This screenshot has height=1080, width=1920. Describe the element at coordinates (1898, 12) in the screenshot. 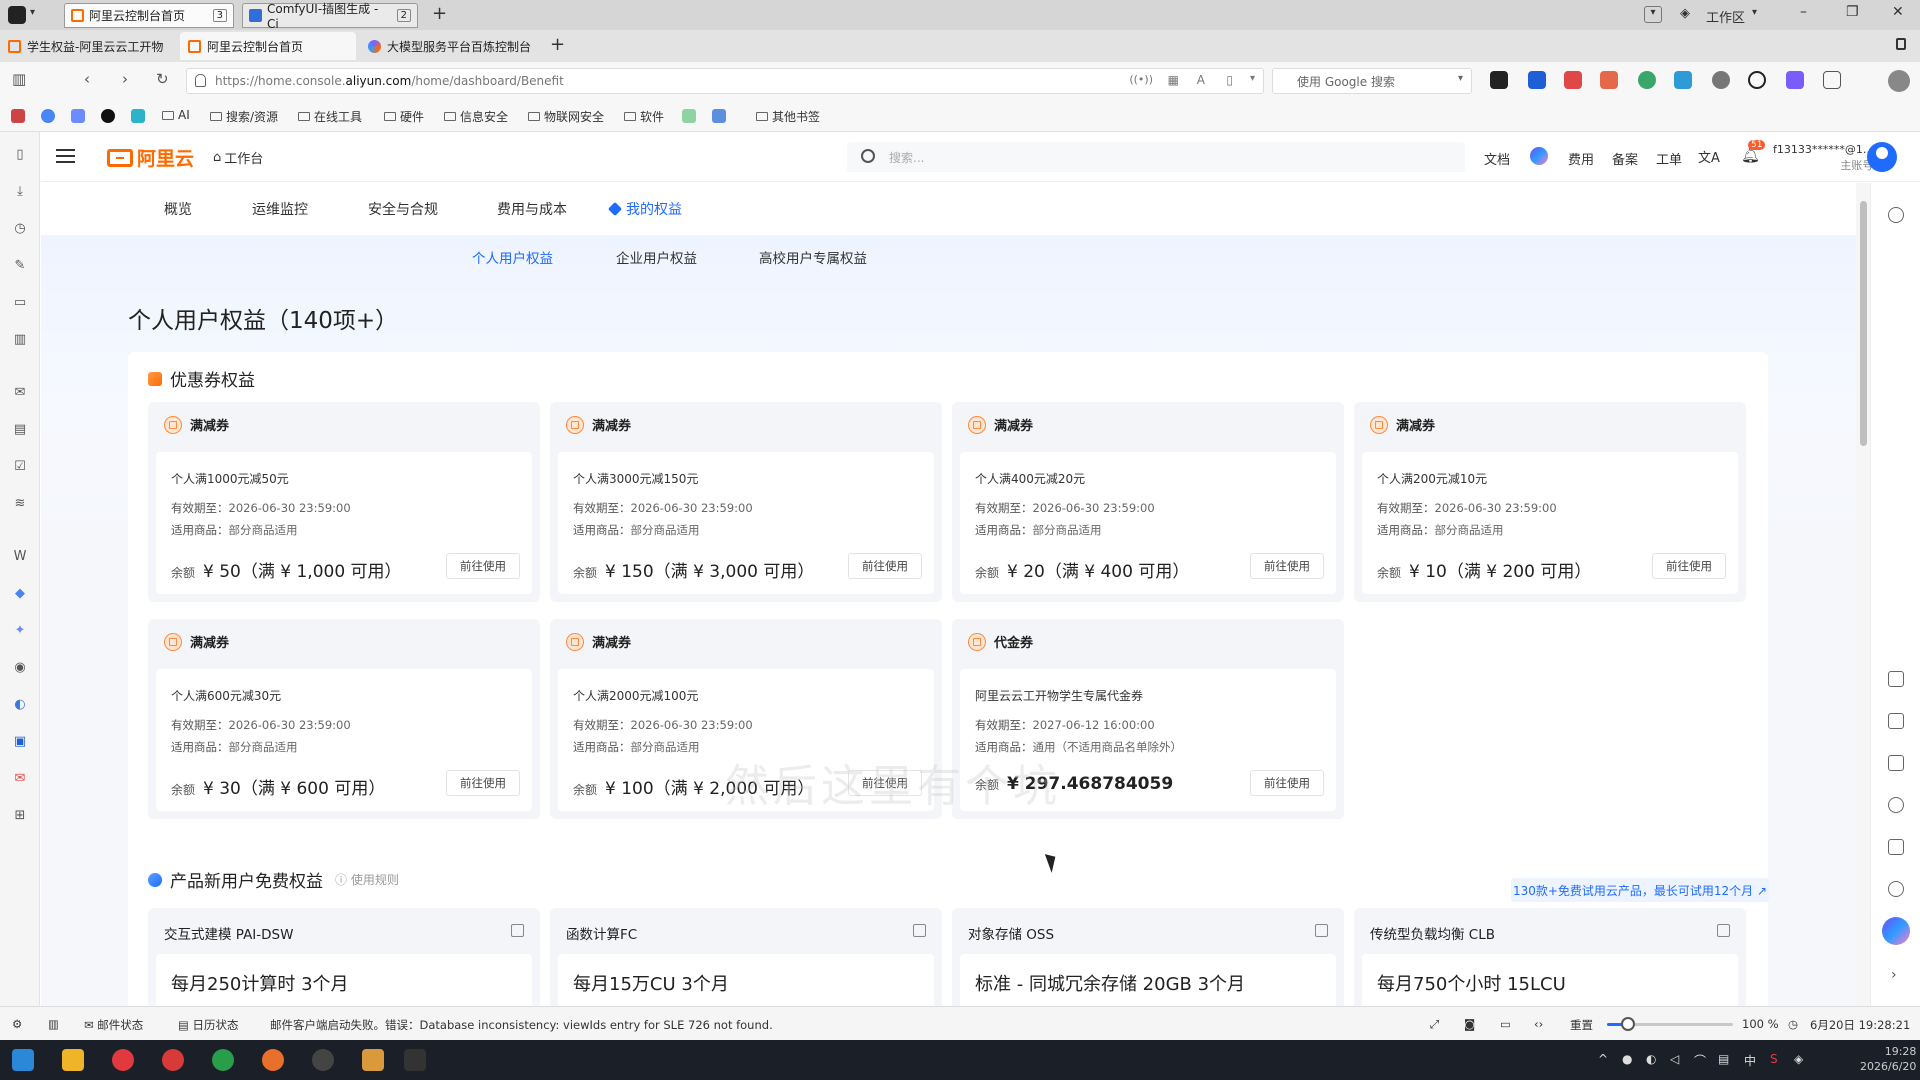

I see `close-icon: ✕` at that location.